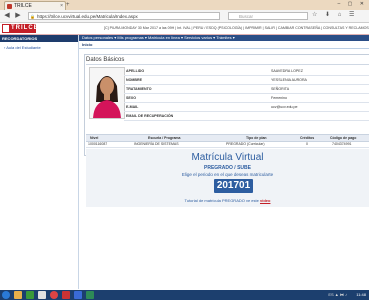 The image size is (369, 300). Describe the element at coordinates (227, 157) in the screenshot. I see `matricula-title: Matrícula Virtual` at that location.